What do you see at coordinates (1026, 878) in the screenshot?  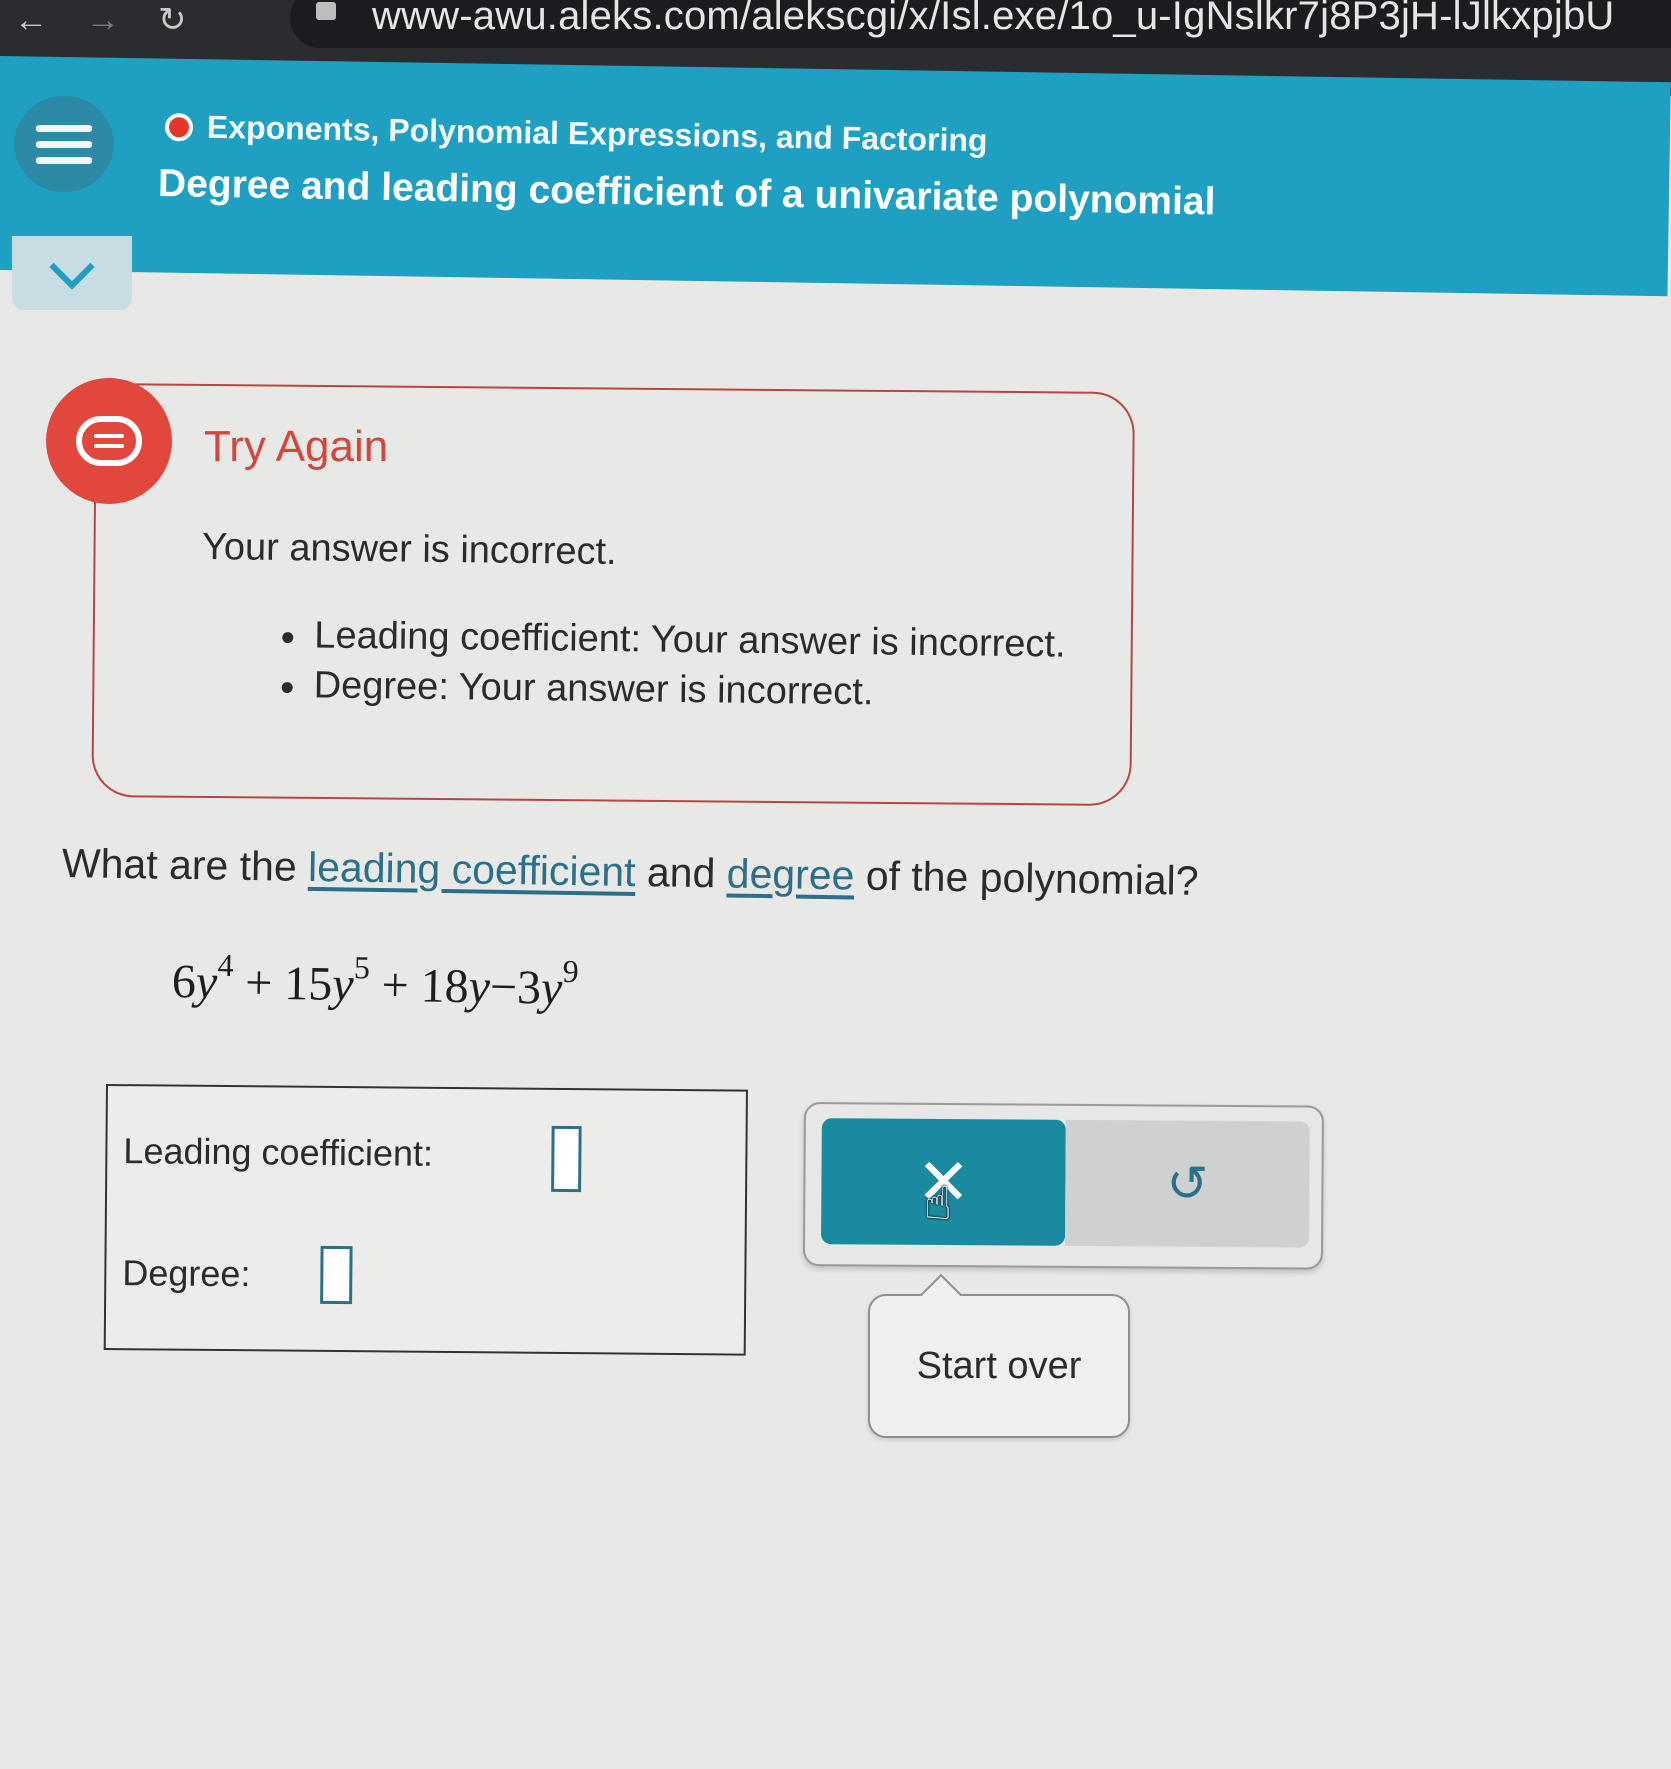 I see `question-suffix: of the polynomial?` at bounding box center [1026, 878].